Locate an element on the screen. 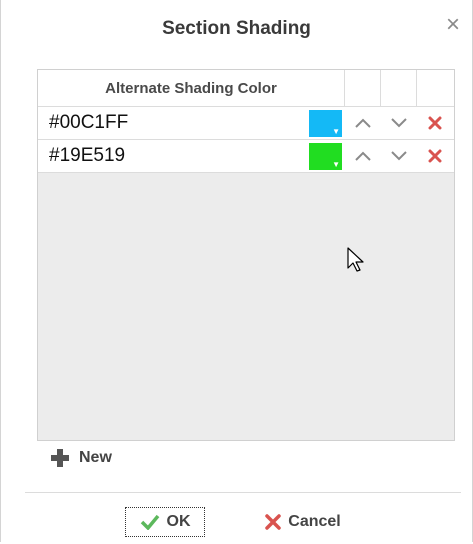  checkmark-icon is located at coordinates (149, 522).